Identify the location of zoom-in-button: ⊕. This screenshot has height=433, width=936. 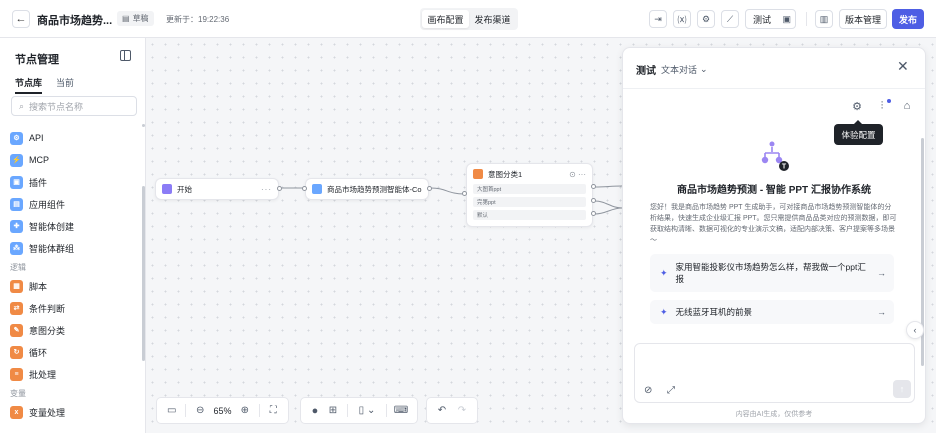
(244, 411).